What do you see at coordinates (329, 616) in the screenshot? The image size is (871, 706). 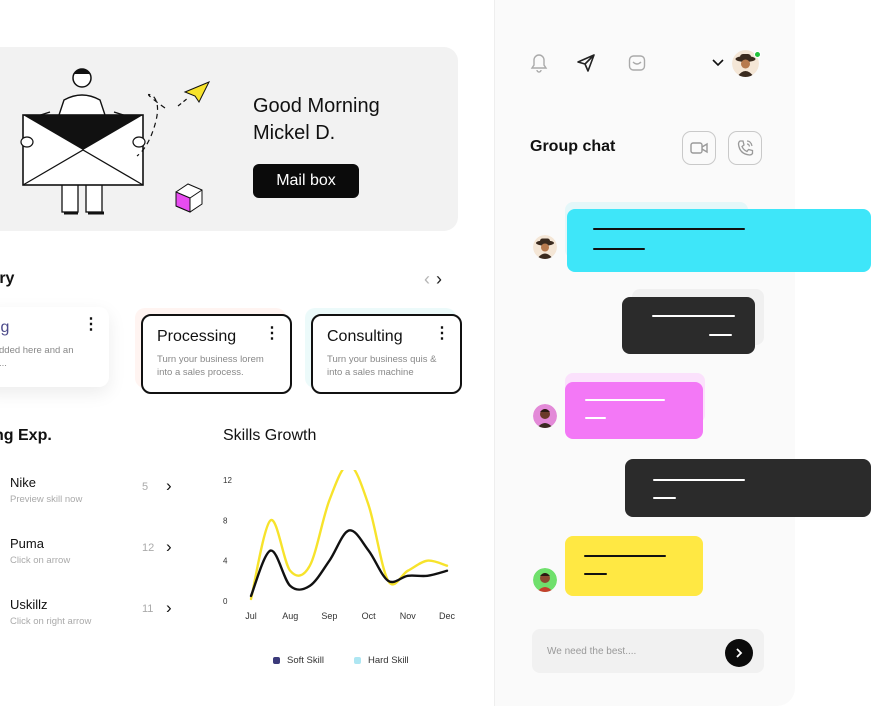 I see `x-tick-label: Sep` at bounding box center [329, 616].